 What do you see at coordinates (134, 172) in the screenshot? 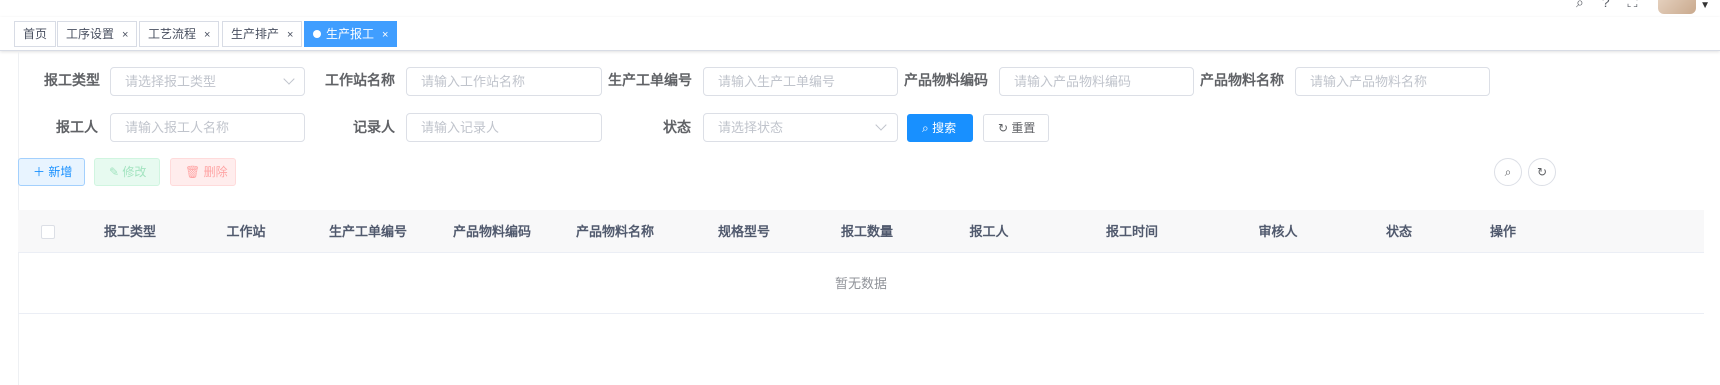
I see `edit-button-label: 修改` at bounding box center [134, 172].